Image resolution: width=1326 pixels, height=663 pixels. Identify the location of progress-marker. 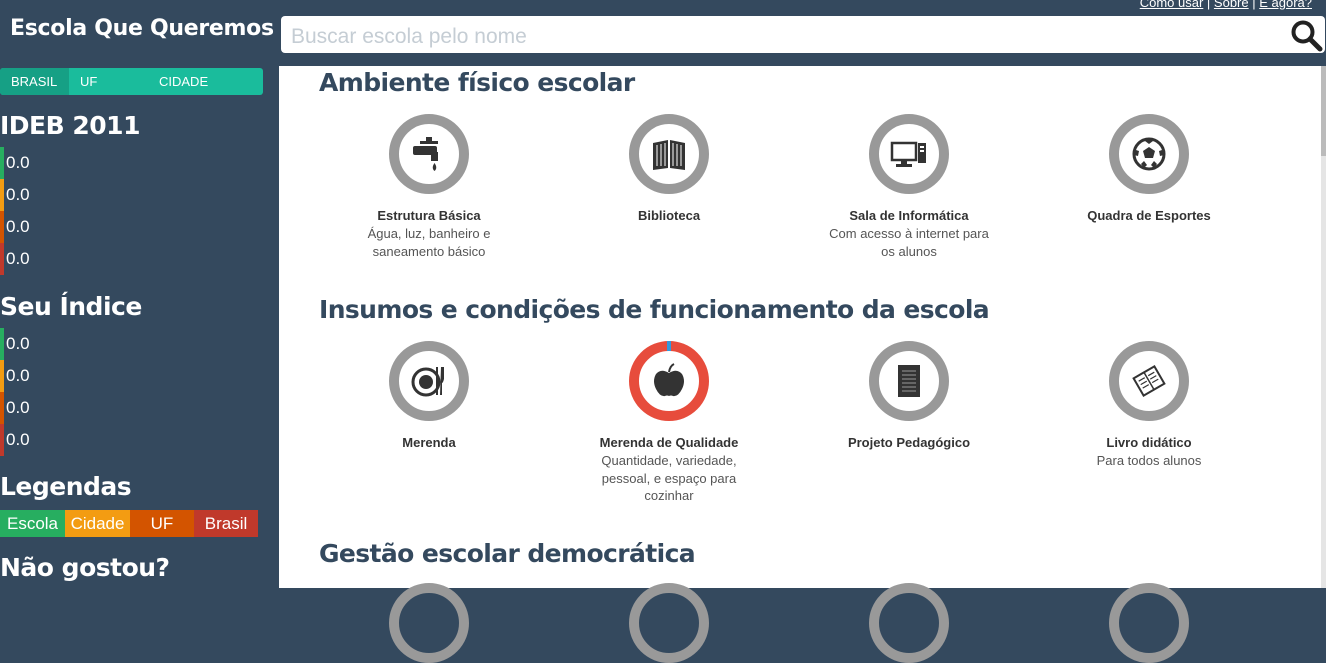
(669, 346).